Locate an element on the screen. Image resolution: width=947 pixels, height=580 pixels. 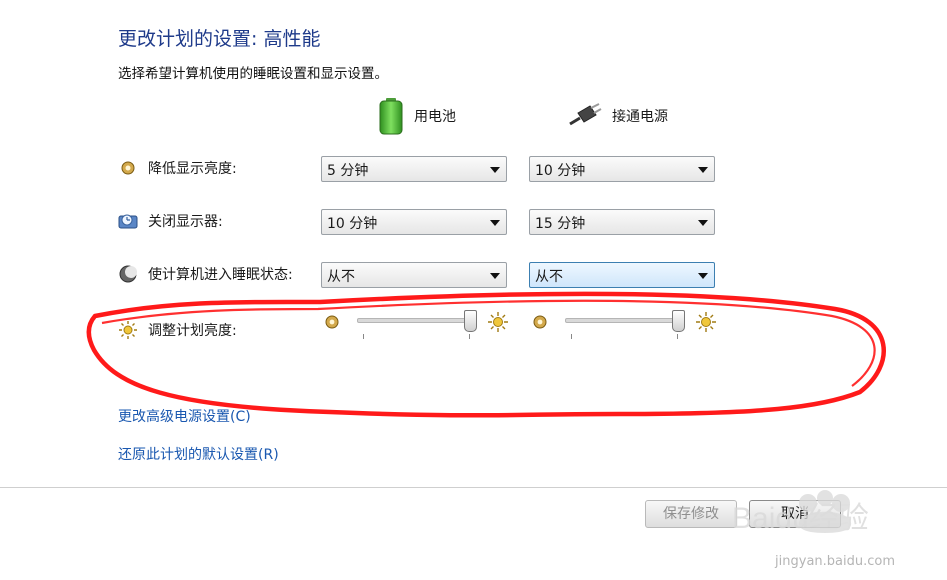
save-button: 保存修改 is located at coordinates (691, 514).